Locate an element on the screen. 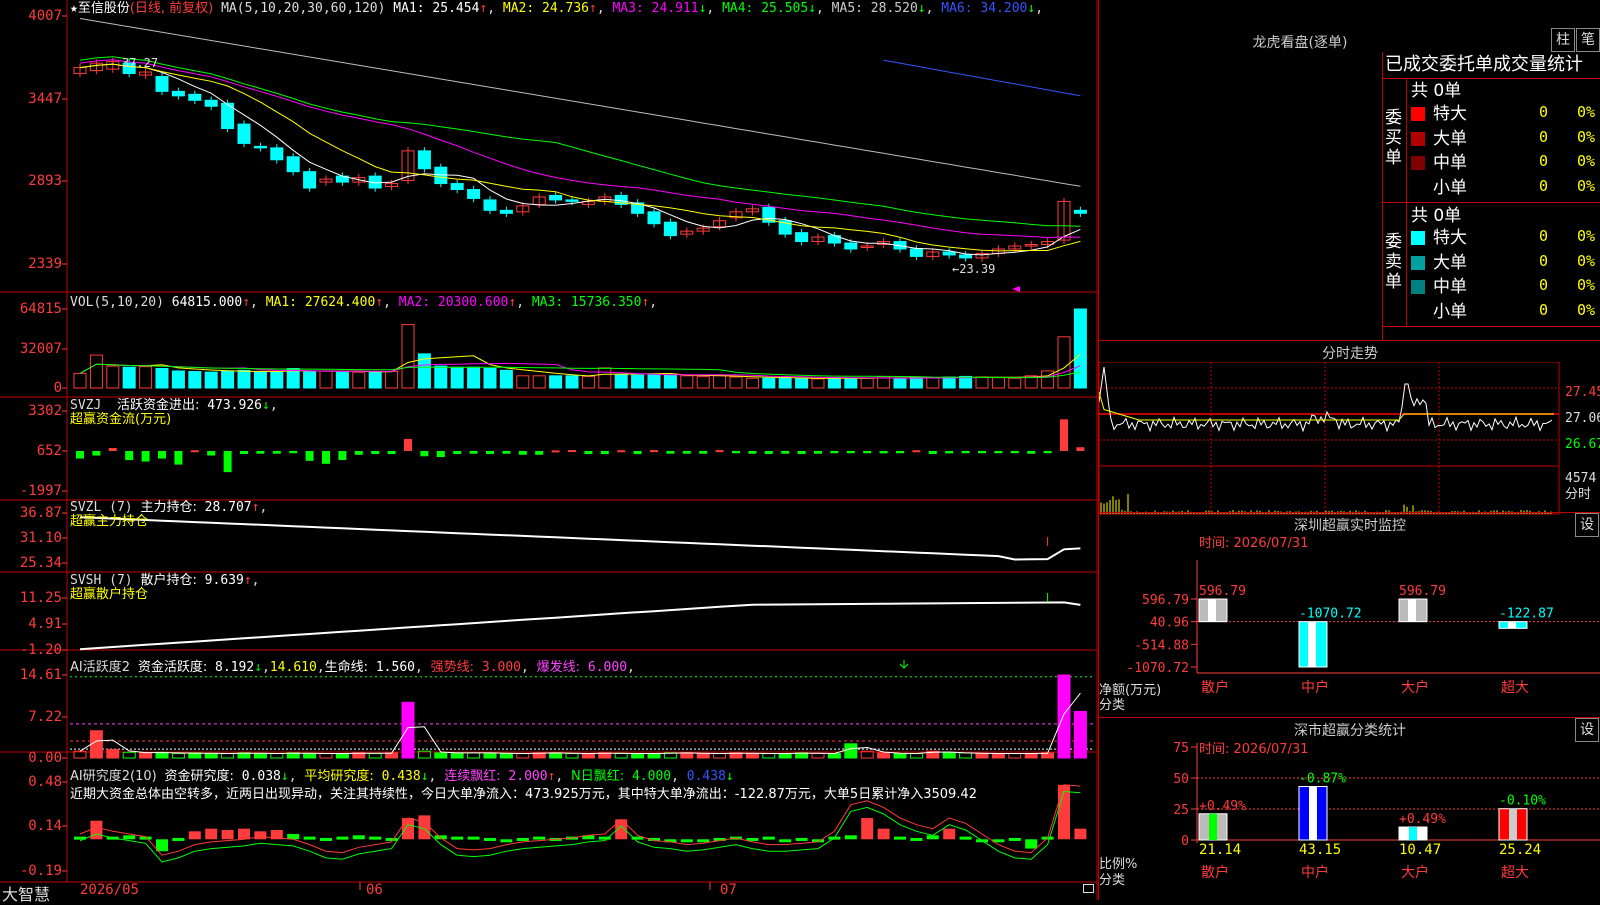 This screenshot has height=905, width=1600. ai2-nred-label: N日飘红: is located at coordinates (597, 776).